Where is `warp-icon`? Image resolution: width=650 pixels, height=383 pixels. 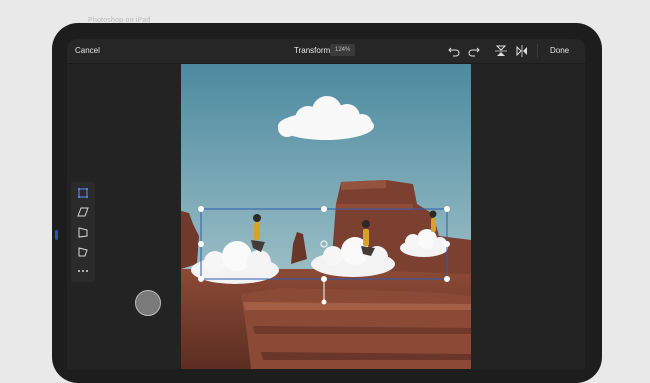 warp-icon is located at coordinates (83, 252).